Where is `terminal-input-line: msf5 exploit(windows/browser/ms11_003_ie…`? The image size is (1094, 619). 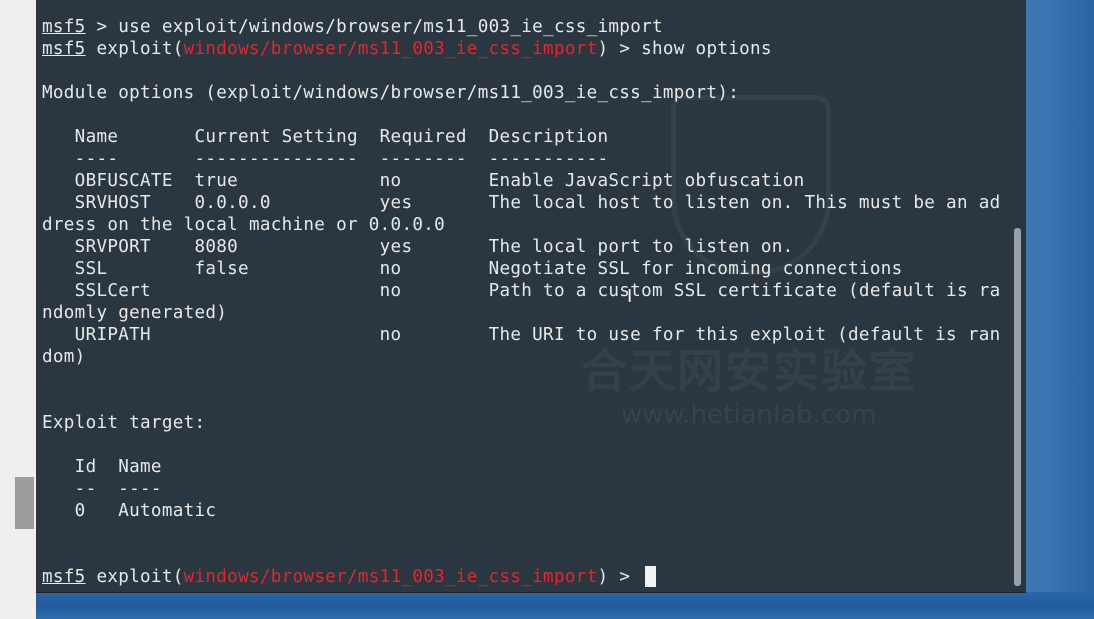
terminal-input-line: msf5 exploit(windows/browser/ms11_003_ie… is located at coordinates (528, 577).